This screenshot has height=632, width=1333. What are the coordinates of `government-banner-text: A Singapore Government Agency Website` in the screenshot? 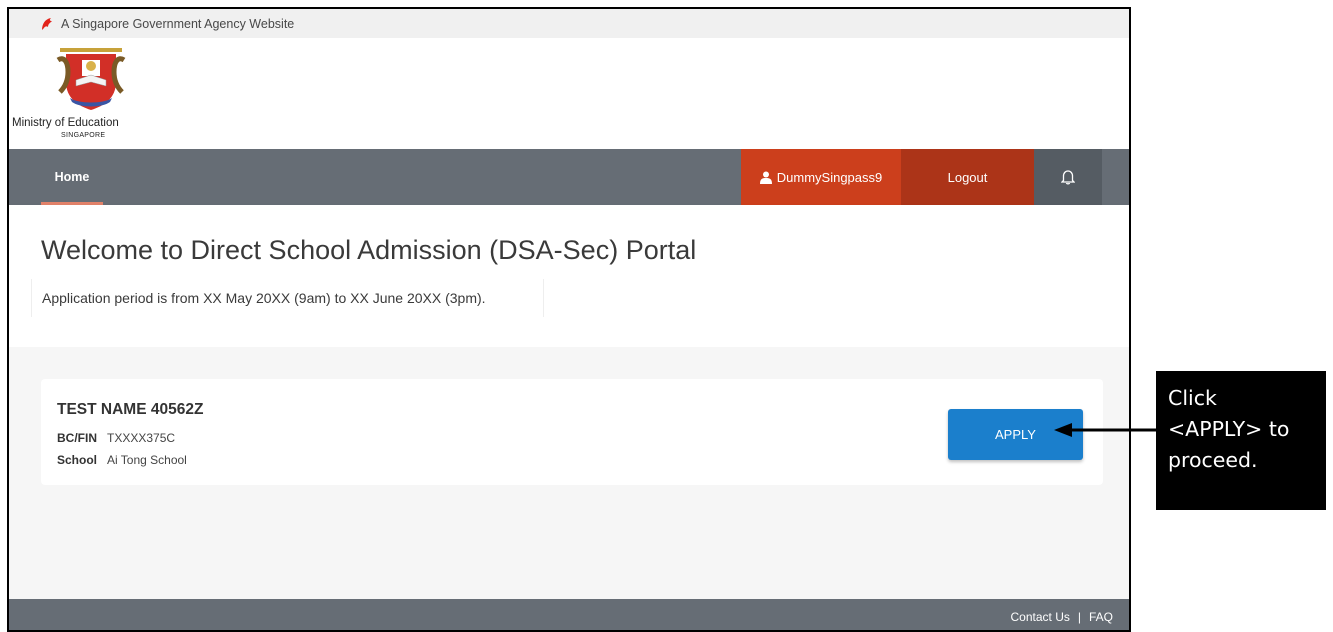 It's located at (178, 23).